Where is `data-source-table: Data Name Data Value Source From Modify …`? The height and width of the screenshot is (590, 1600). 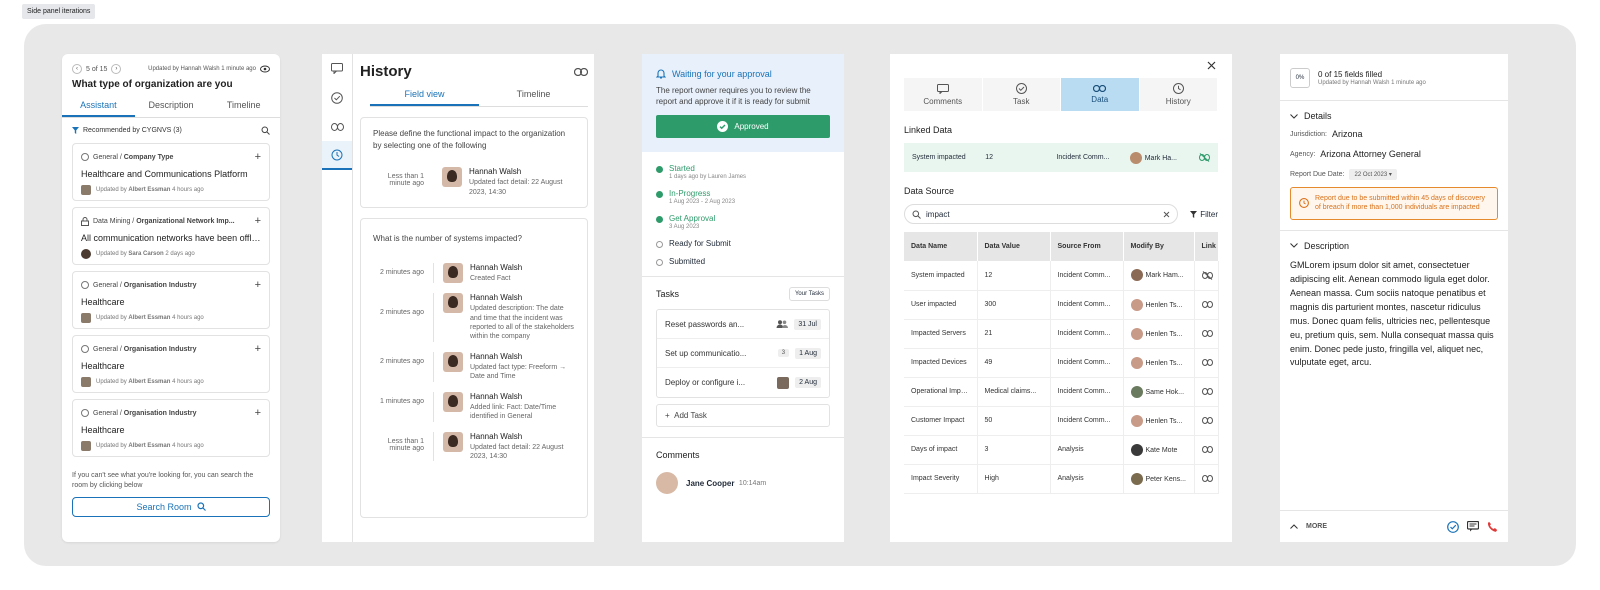
data-source-table: Data Name Data Value Source From Modify … is located at coordinates (1061, 363).